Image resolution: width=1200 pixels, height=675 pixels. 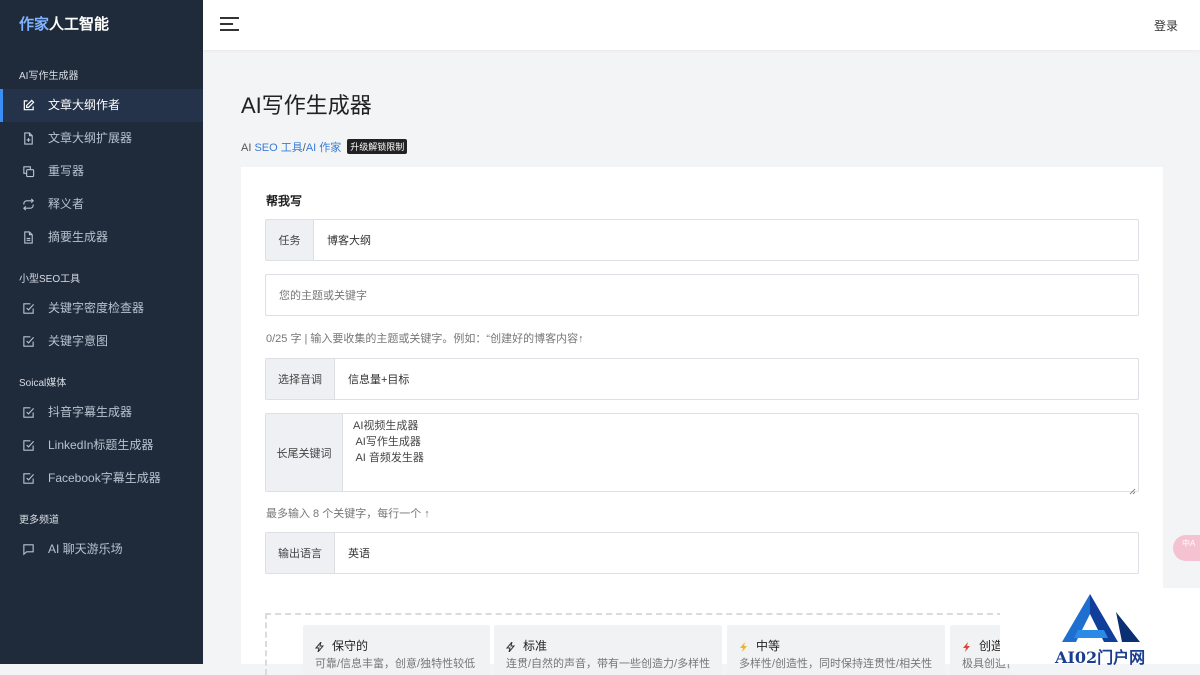 I want to click on sidebar-item-outline-expander: 文章大纲扩展器, so click(x=101, y=138).